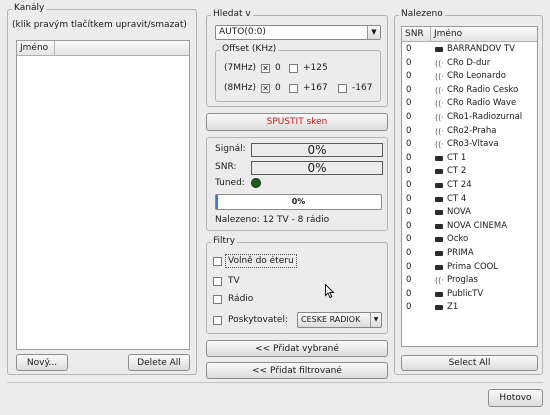 The height and width of the screenshot is (415, 550). I want to click on found-row: 0 CT 4, so click(469, 199).